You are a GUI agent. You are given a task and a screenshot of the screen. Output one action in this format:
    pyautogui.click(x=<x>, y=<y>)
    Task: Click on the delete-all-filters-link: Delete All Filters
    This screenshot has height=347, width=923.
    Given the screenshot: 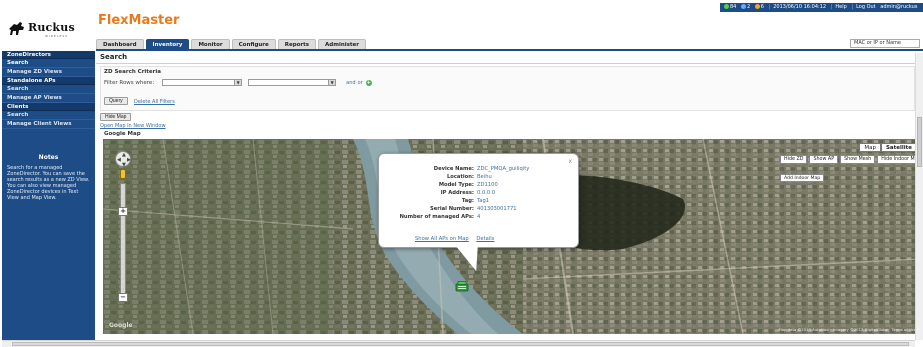 What is the action you would take?
    pyautogui.click(x=154, y=102)
    